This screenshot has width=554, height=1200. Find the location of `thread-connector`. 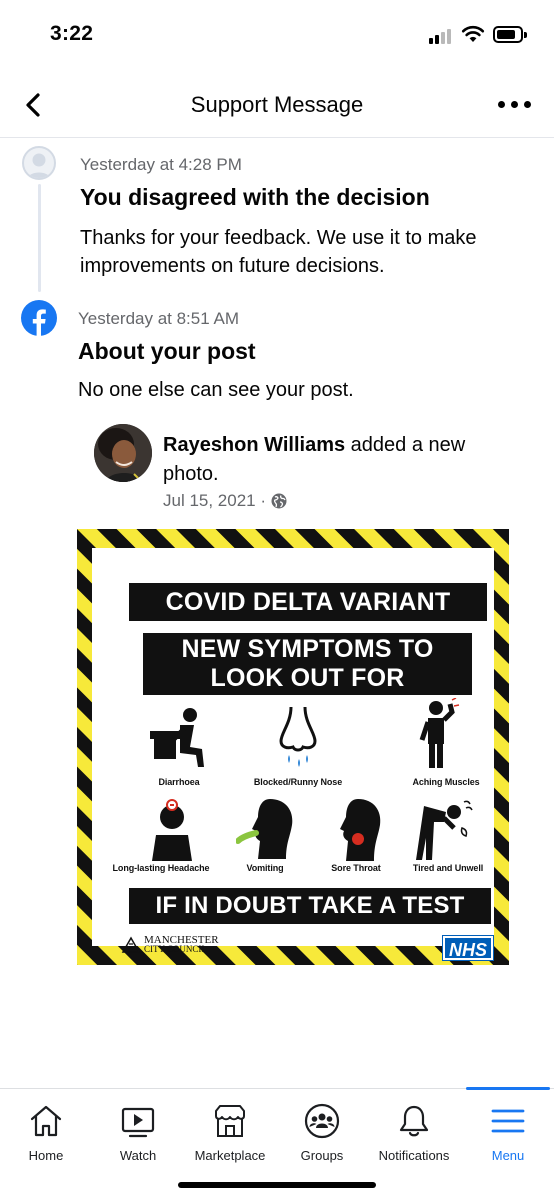

thread-connector is located at coordinates (39, 238).